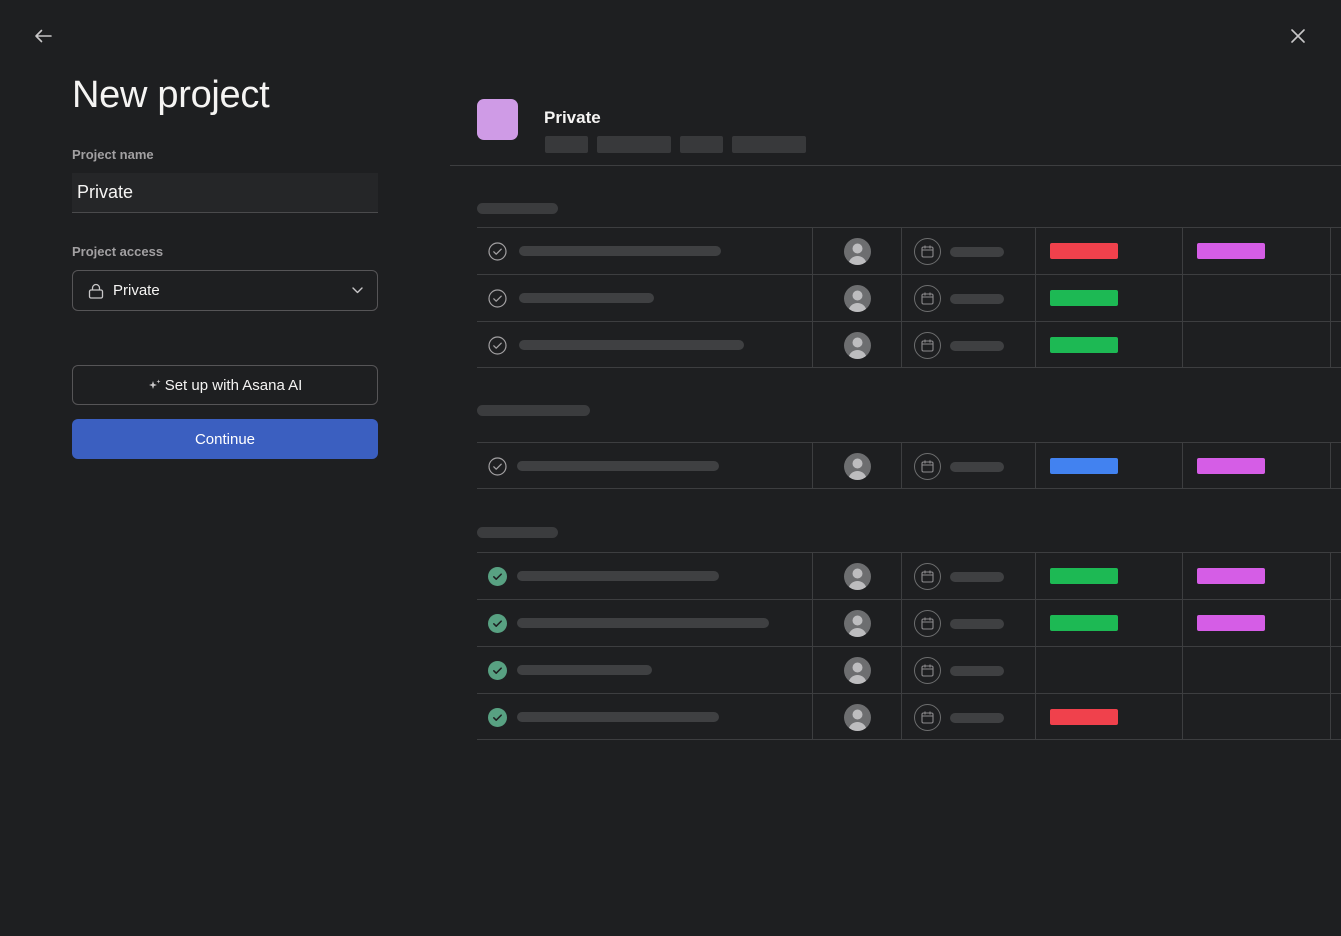 This screenshot has width=1341, height=936. Describe the element at coordinates (572, 117) in the screenshot. I see `project-preview-title: Private` at that location.